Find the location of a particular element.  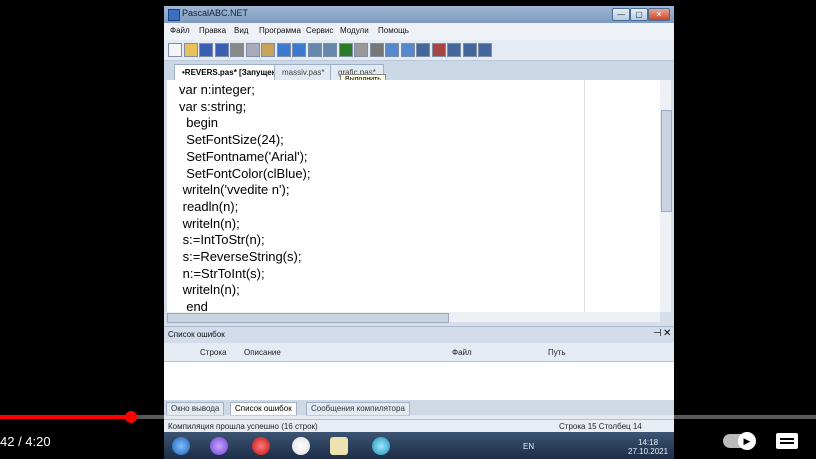

code-line: var s:string; is located at coordinates (213, 106).